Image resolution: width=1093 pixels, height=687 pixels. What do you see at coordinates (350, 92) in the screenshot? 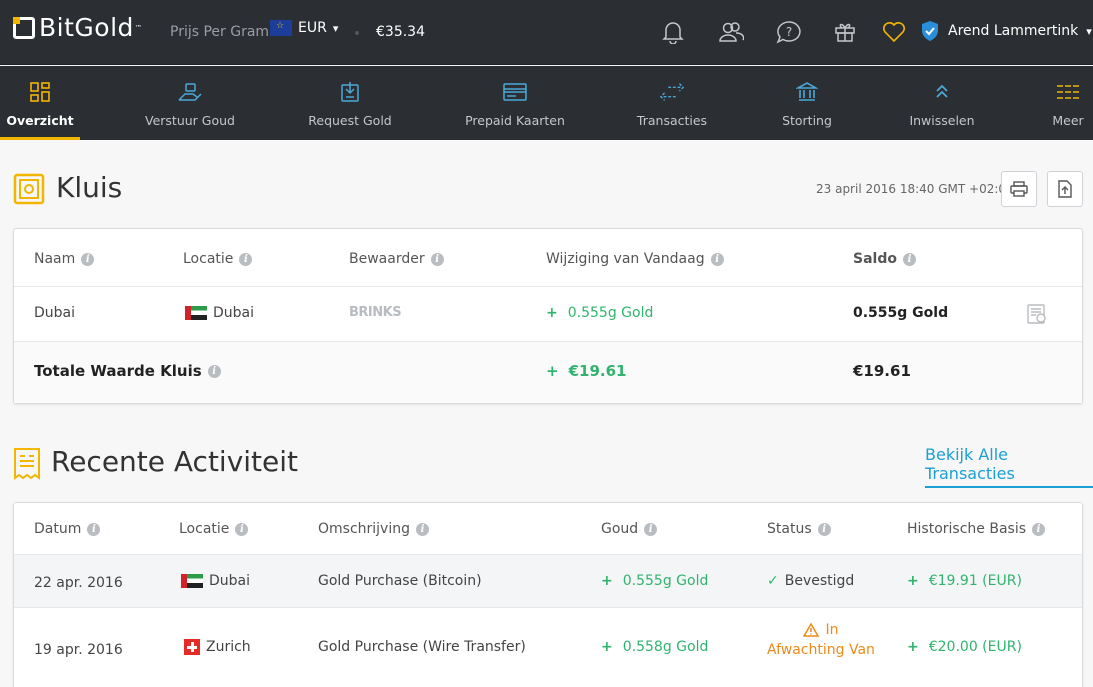
I see `request-gold-icon` at bounding box center [350, 92].